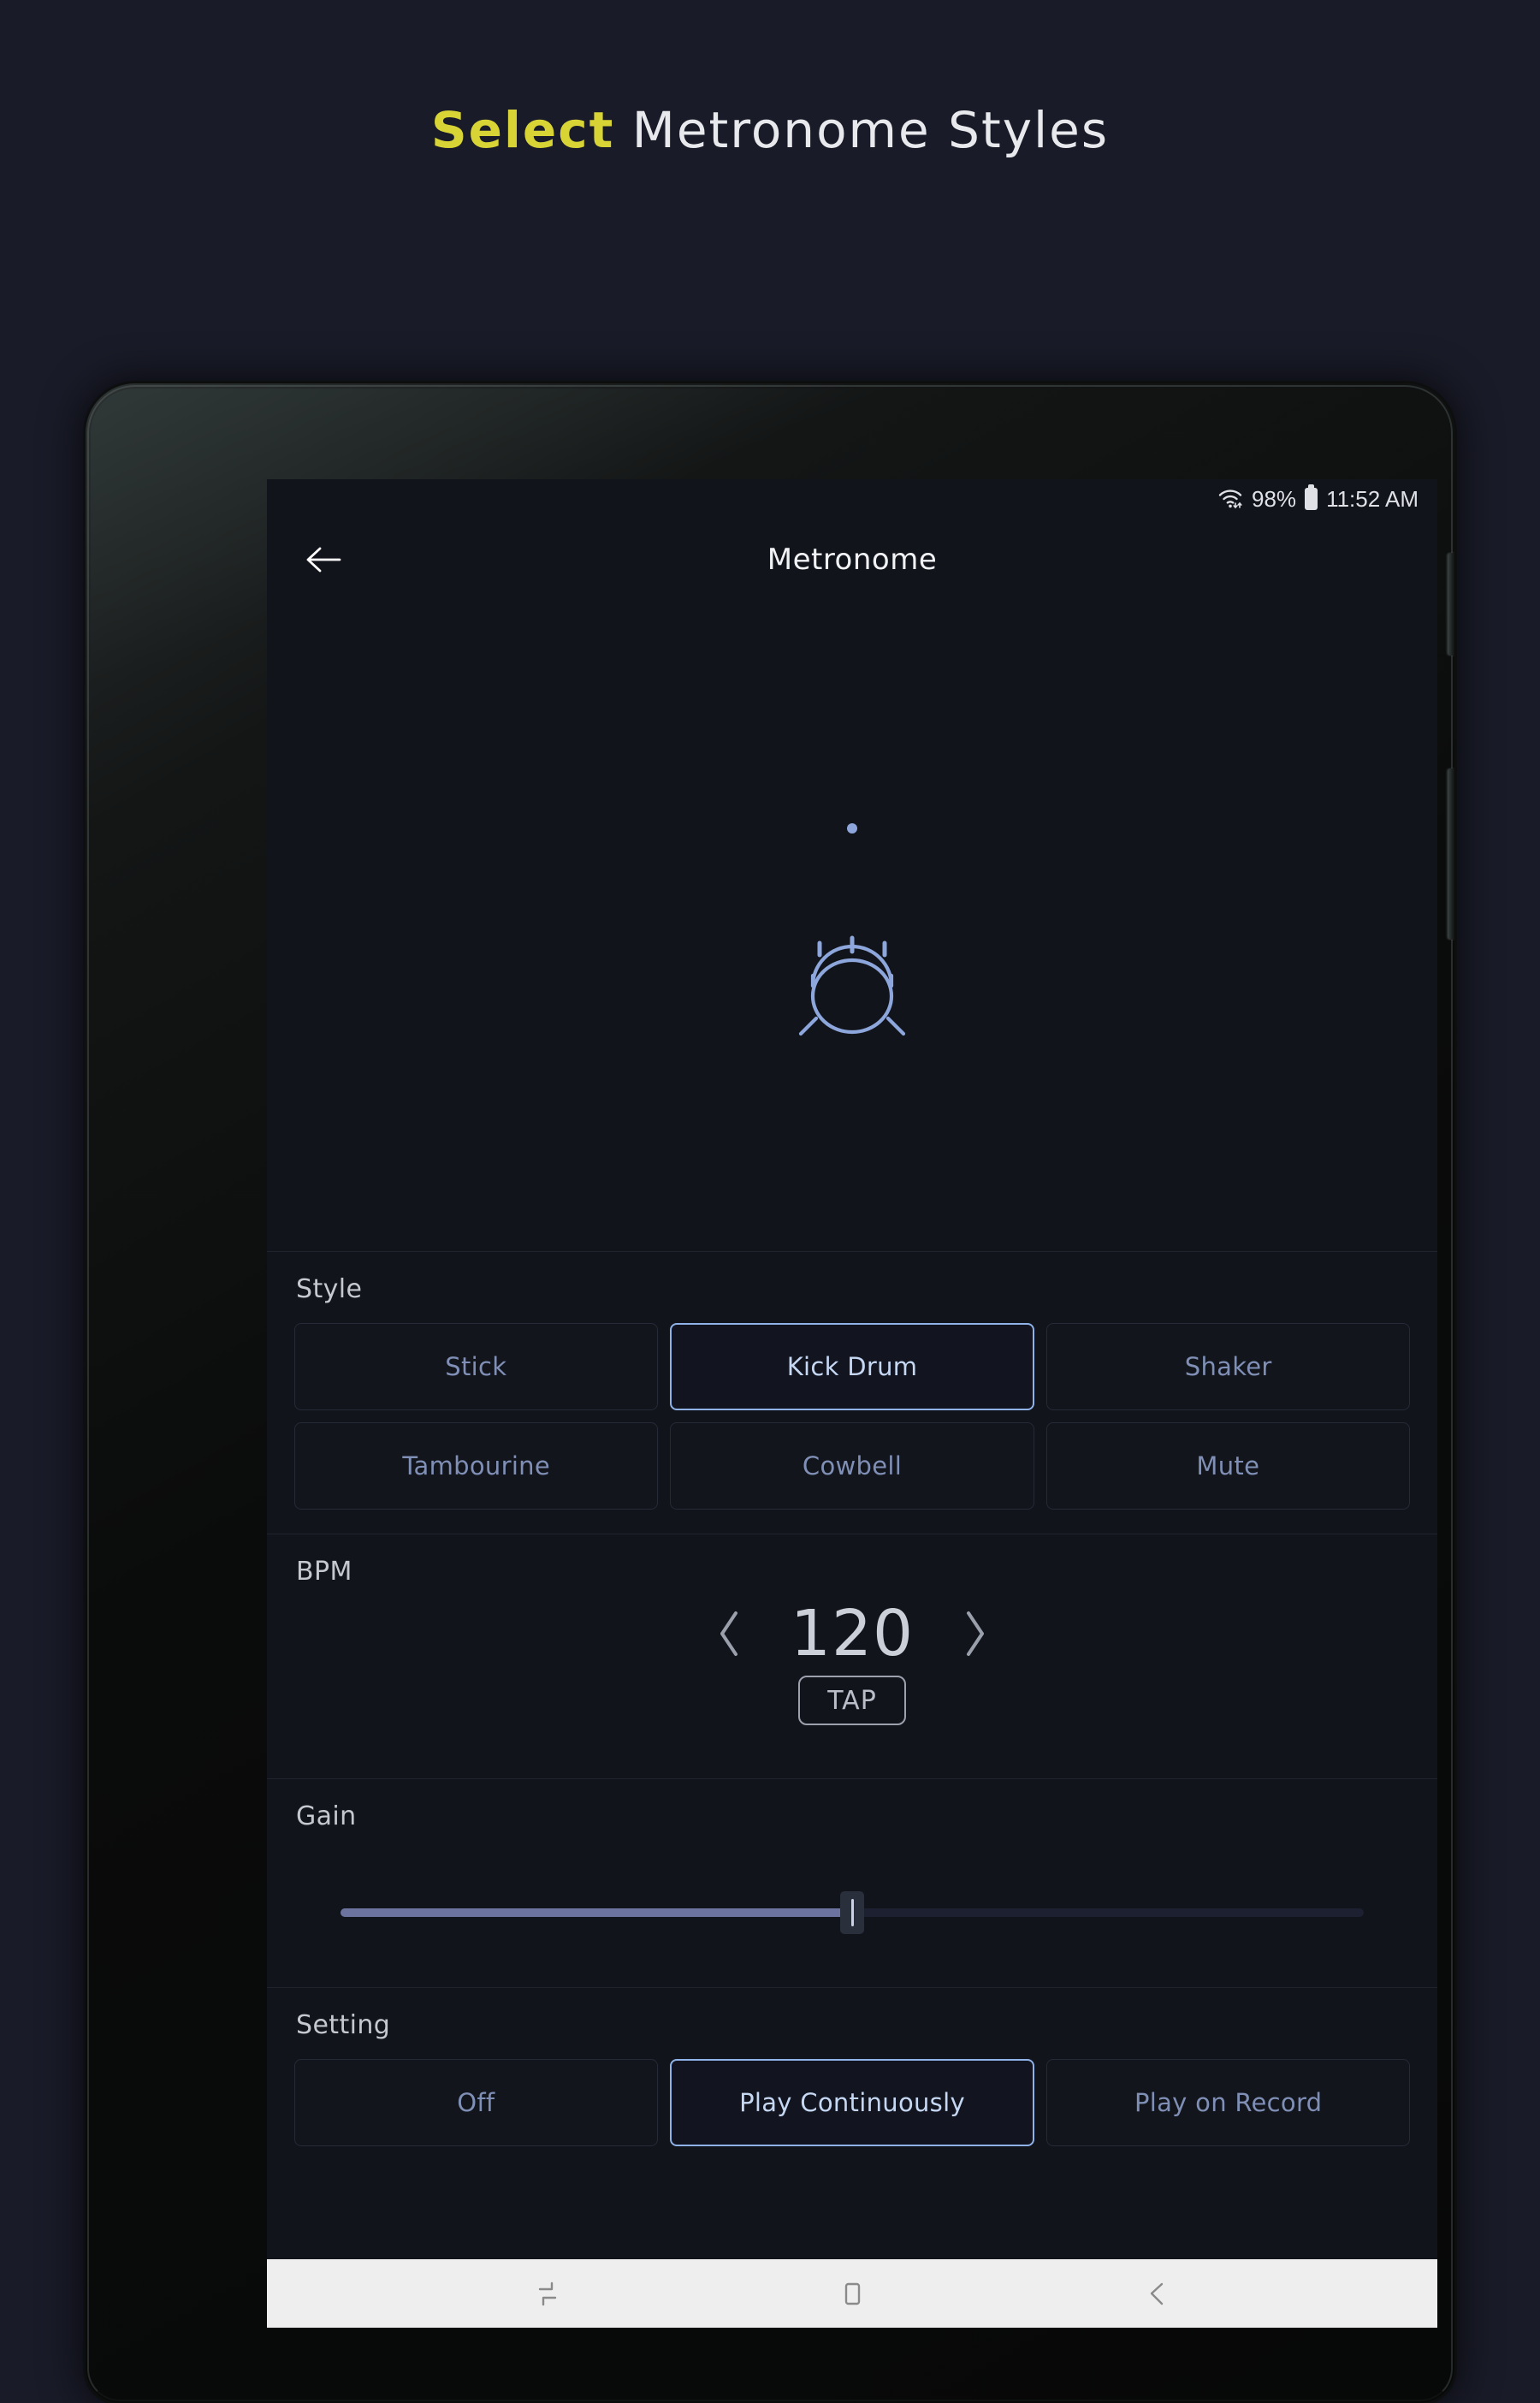 The height and width of the screenshot is (2403, 1540). I want to click on style-section-label: Style, so click(329, 1289).